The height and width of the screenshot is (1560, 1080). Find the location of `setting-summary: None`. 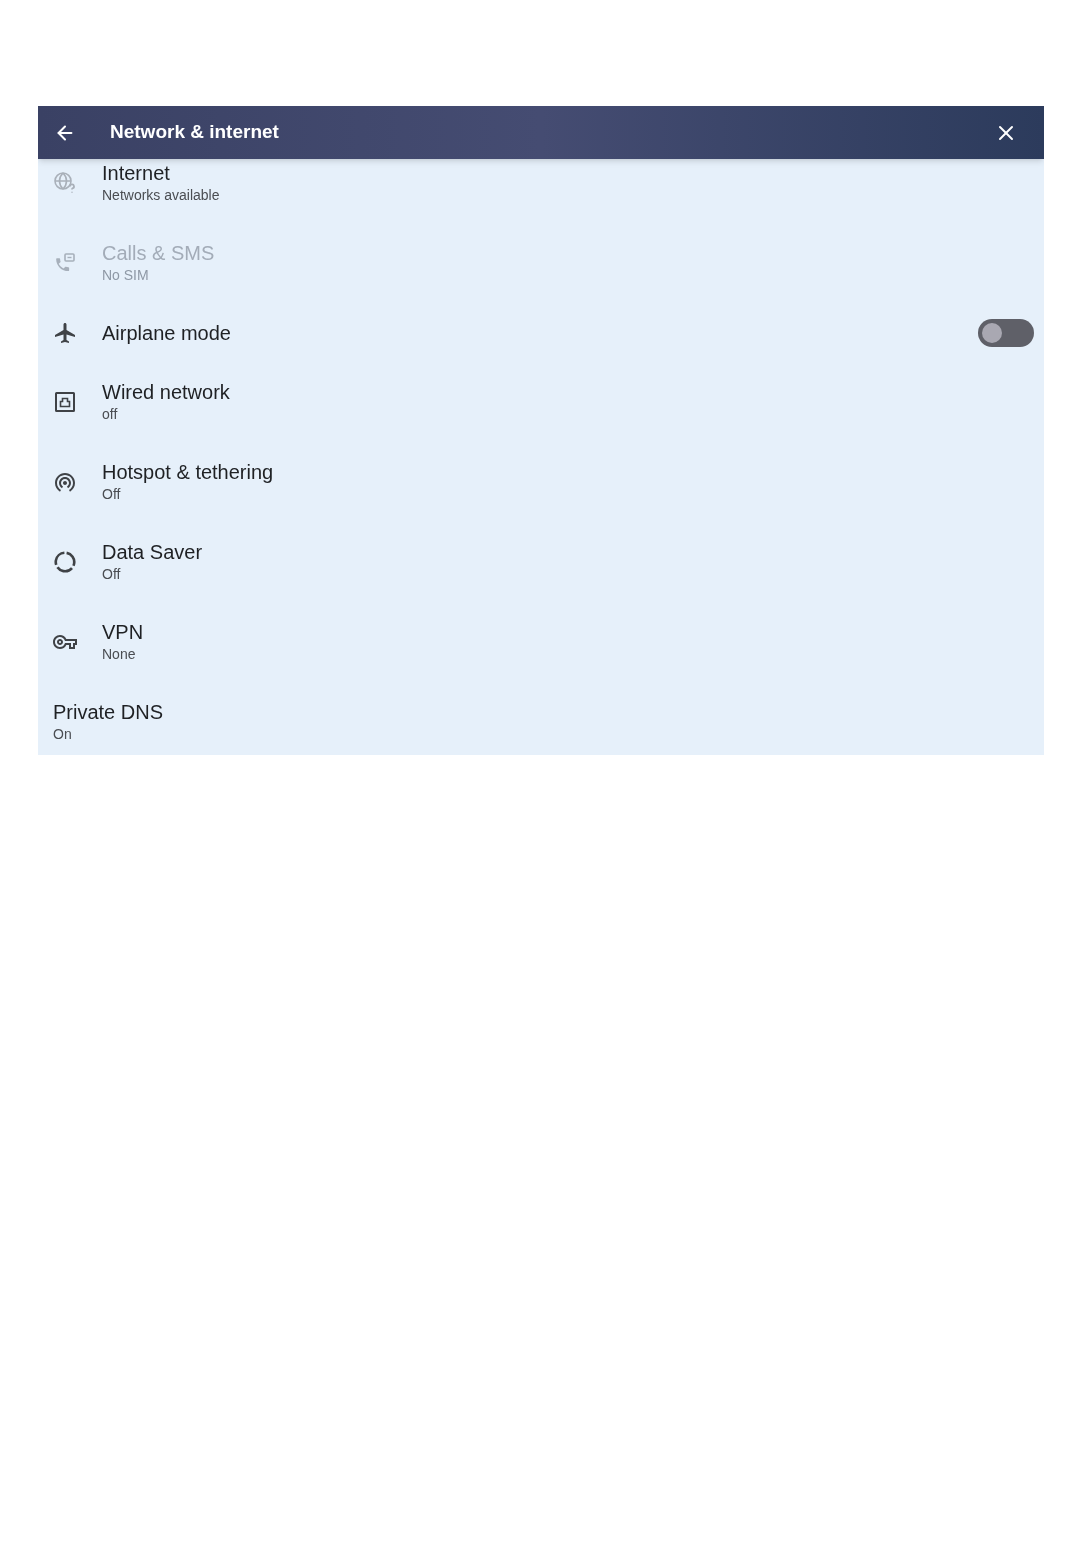

setting-summary: None is located at coordinates (119, 654).